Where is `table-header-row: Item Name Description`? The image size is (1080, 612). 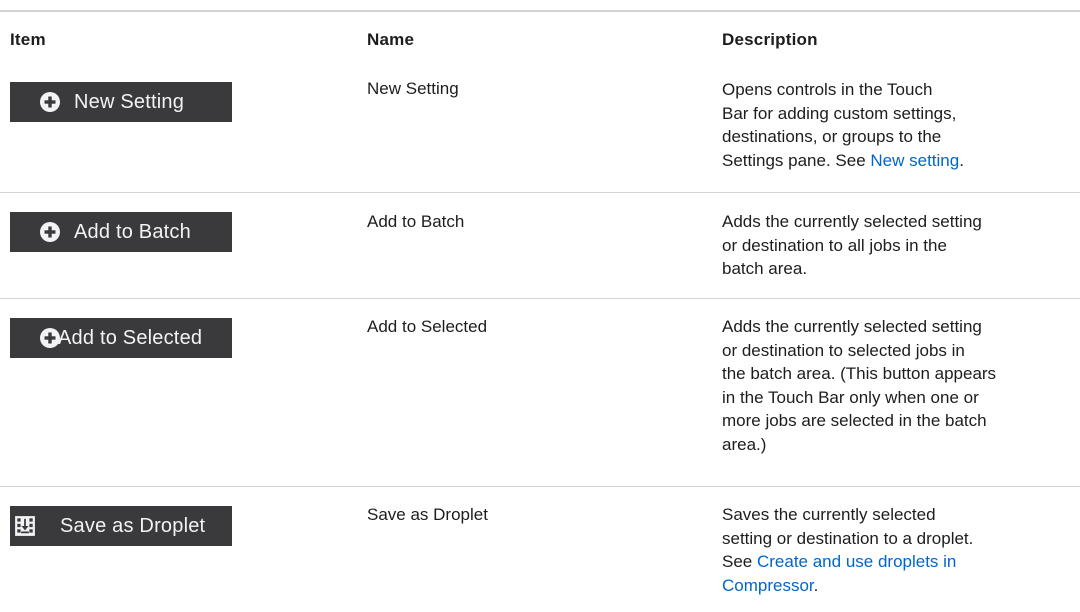 table-header-row: Item Name Description is located at coordinates (540, 40).